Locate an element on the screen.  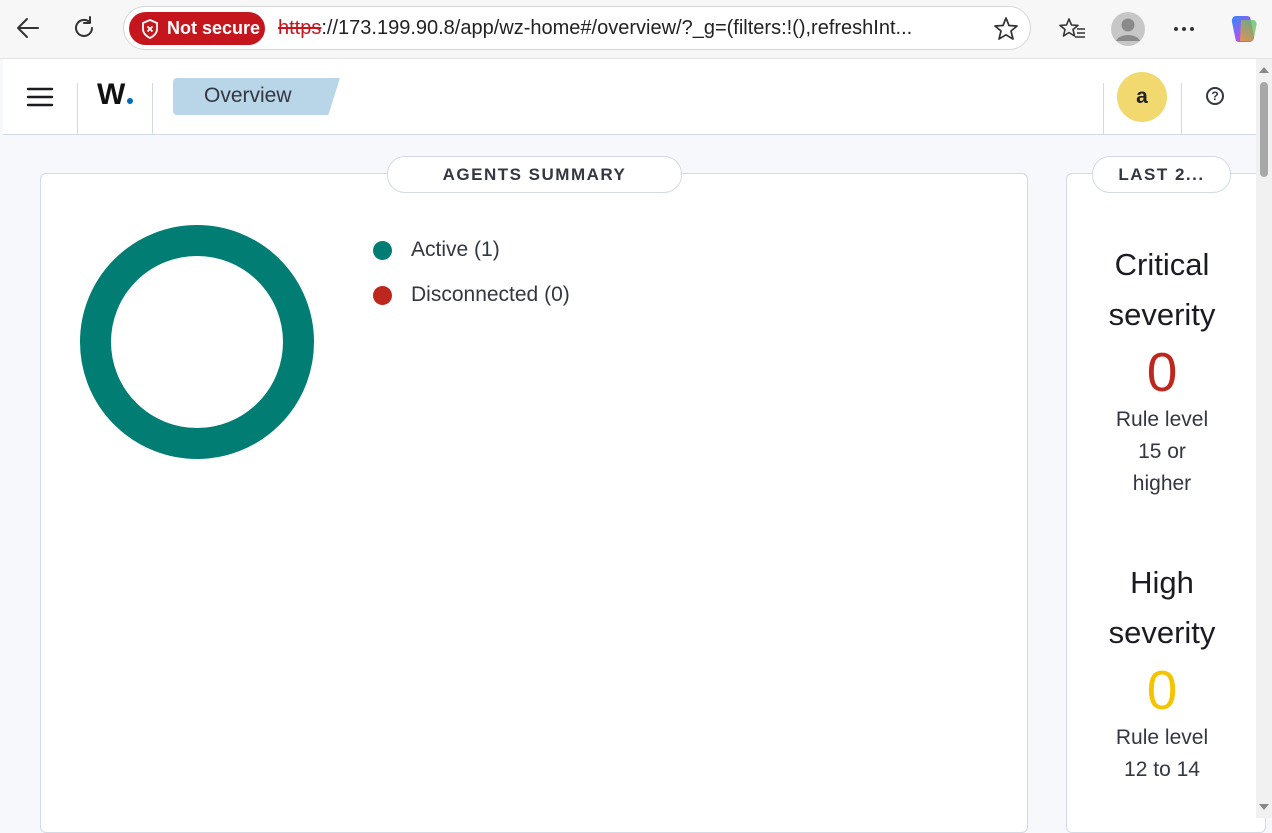
star-icon is located at coordinates (1006, 28).